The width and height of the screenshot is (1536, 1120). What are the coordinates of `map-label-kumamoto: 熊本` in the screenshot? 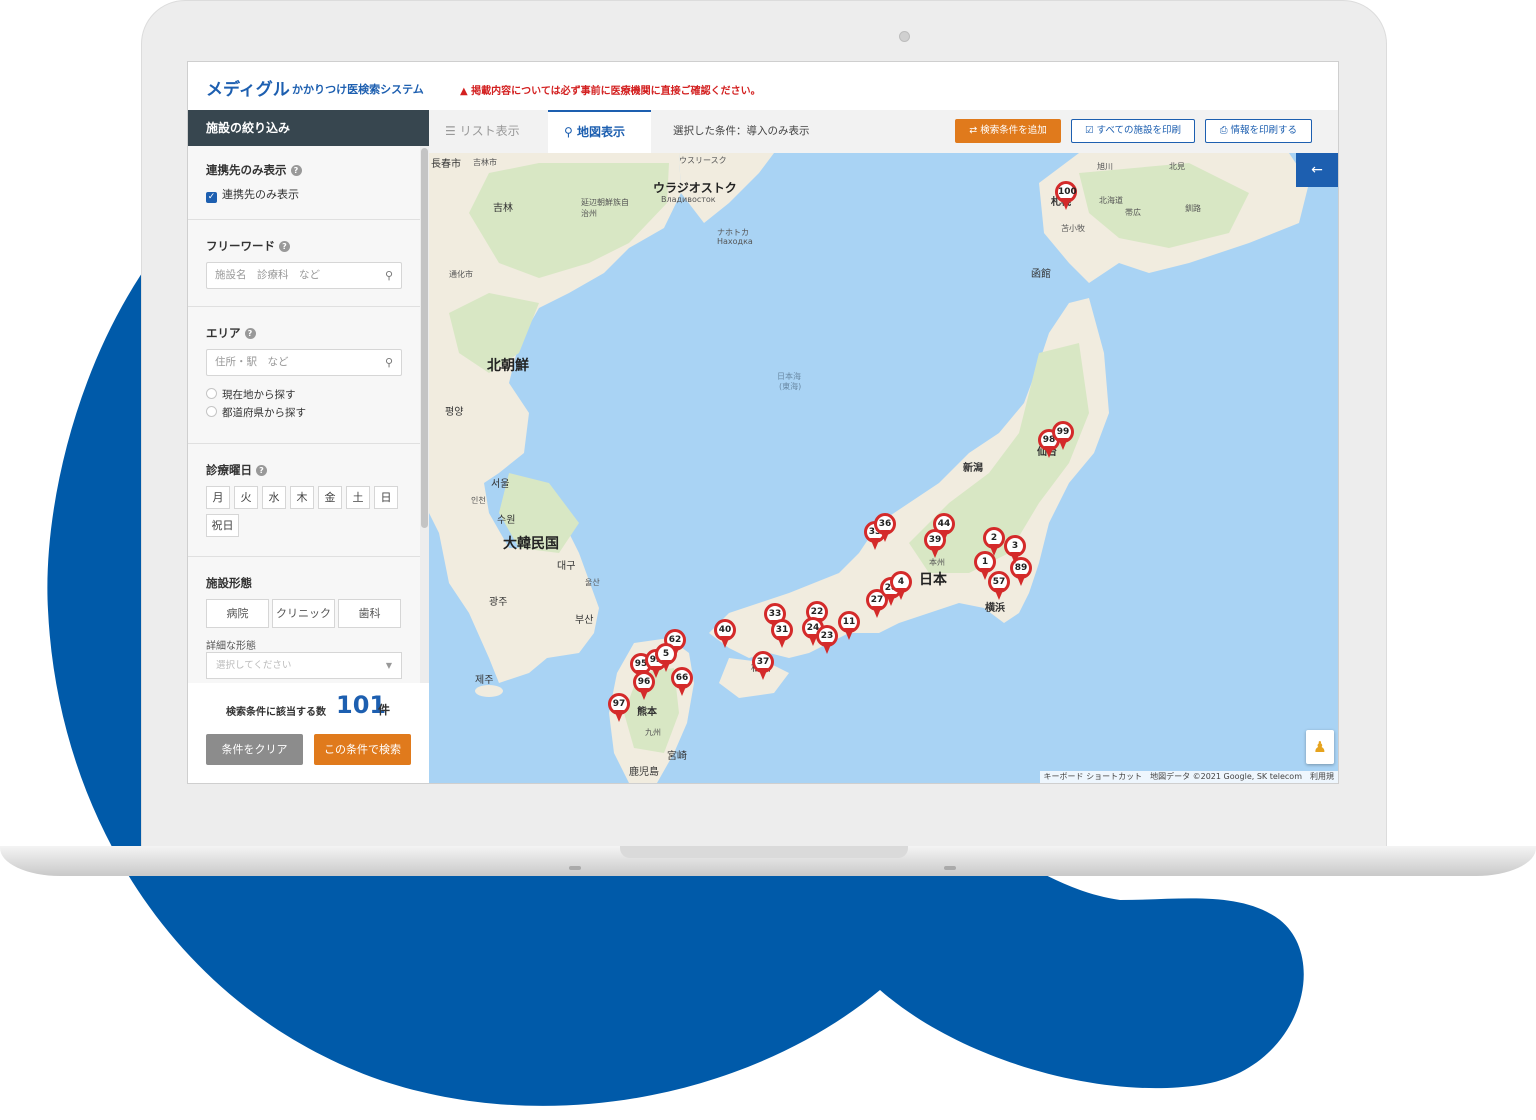 It's located at (647, 712).